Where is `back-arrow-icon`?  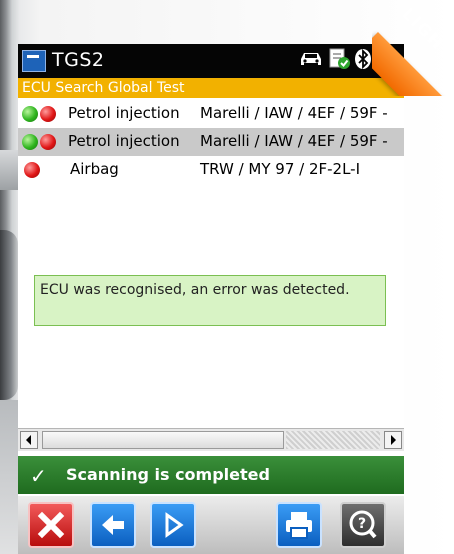
back-arrow-icon is located at coordinates (113, 525).